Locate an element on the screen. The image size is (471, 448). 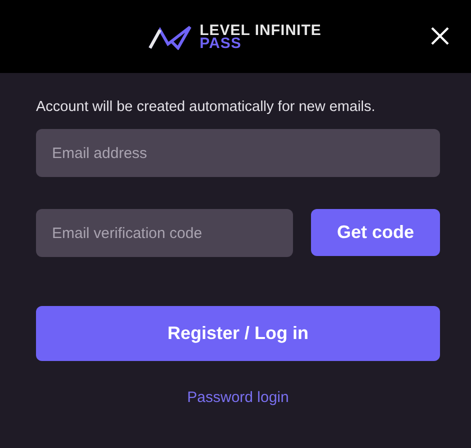
verification-code-field: Email verification code is located at coordinates (164, 233).